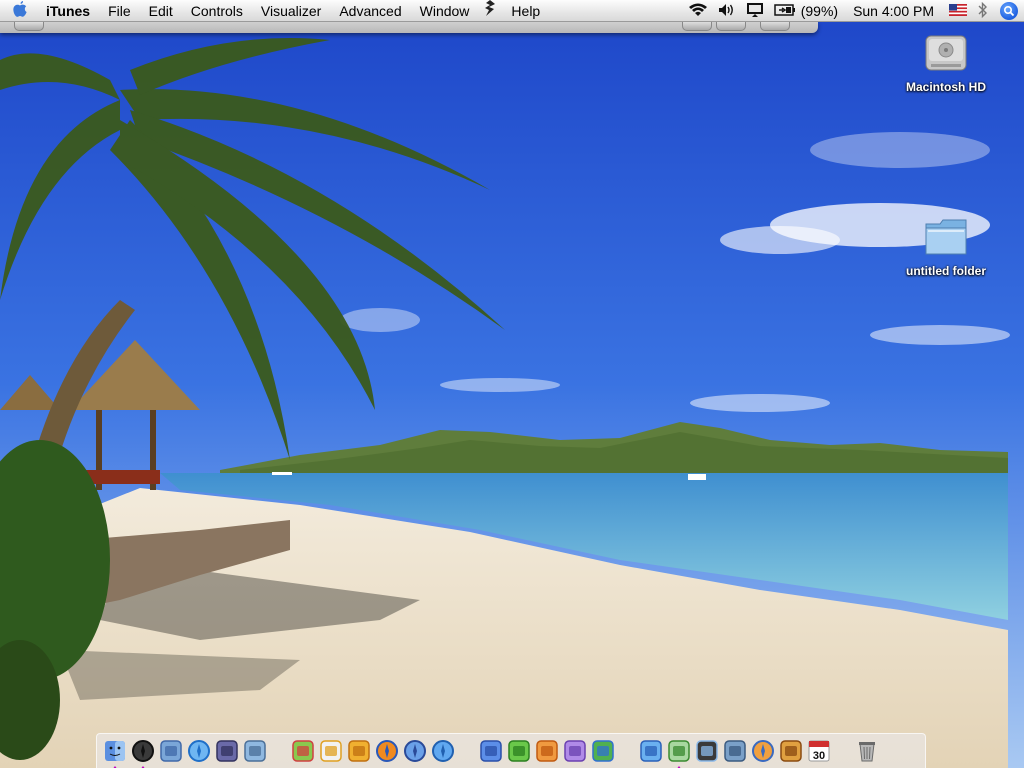 This screenshot has width=1024, height=768. I want to click on excel-icon, so click(519, 753).